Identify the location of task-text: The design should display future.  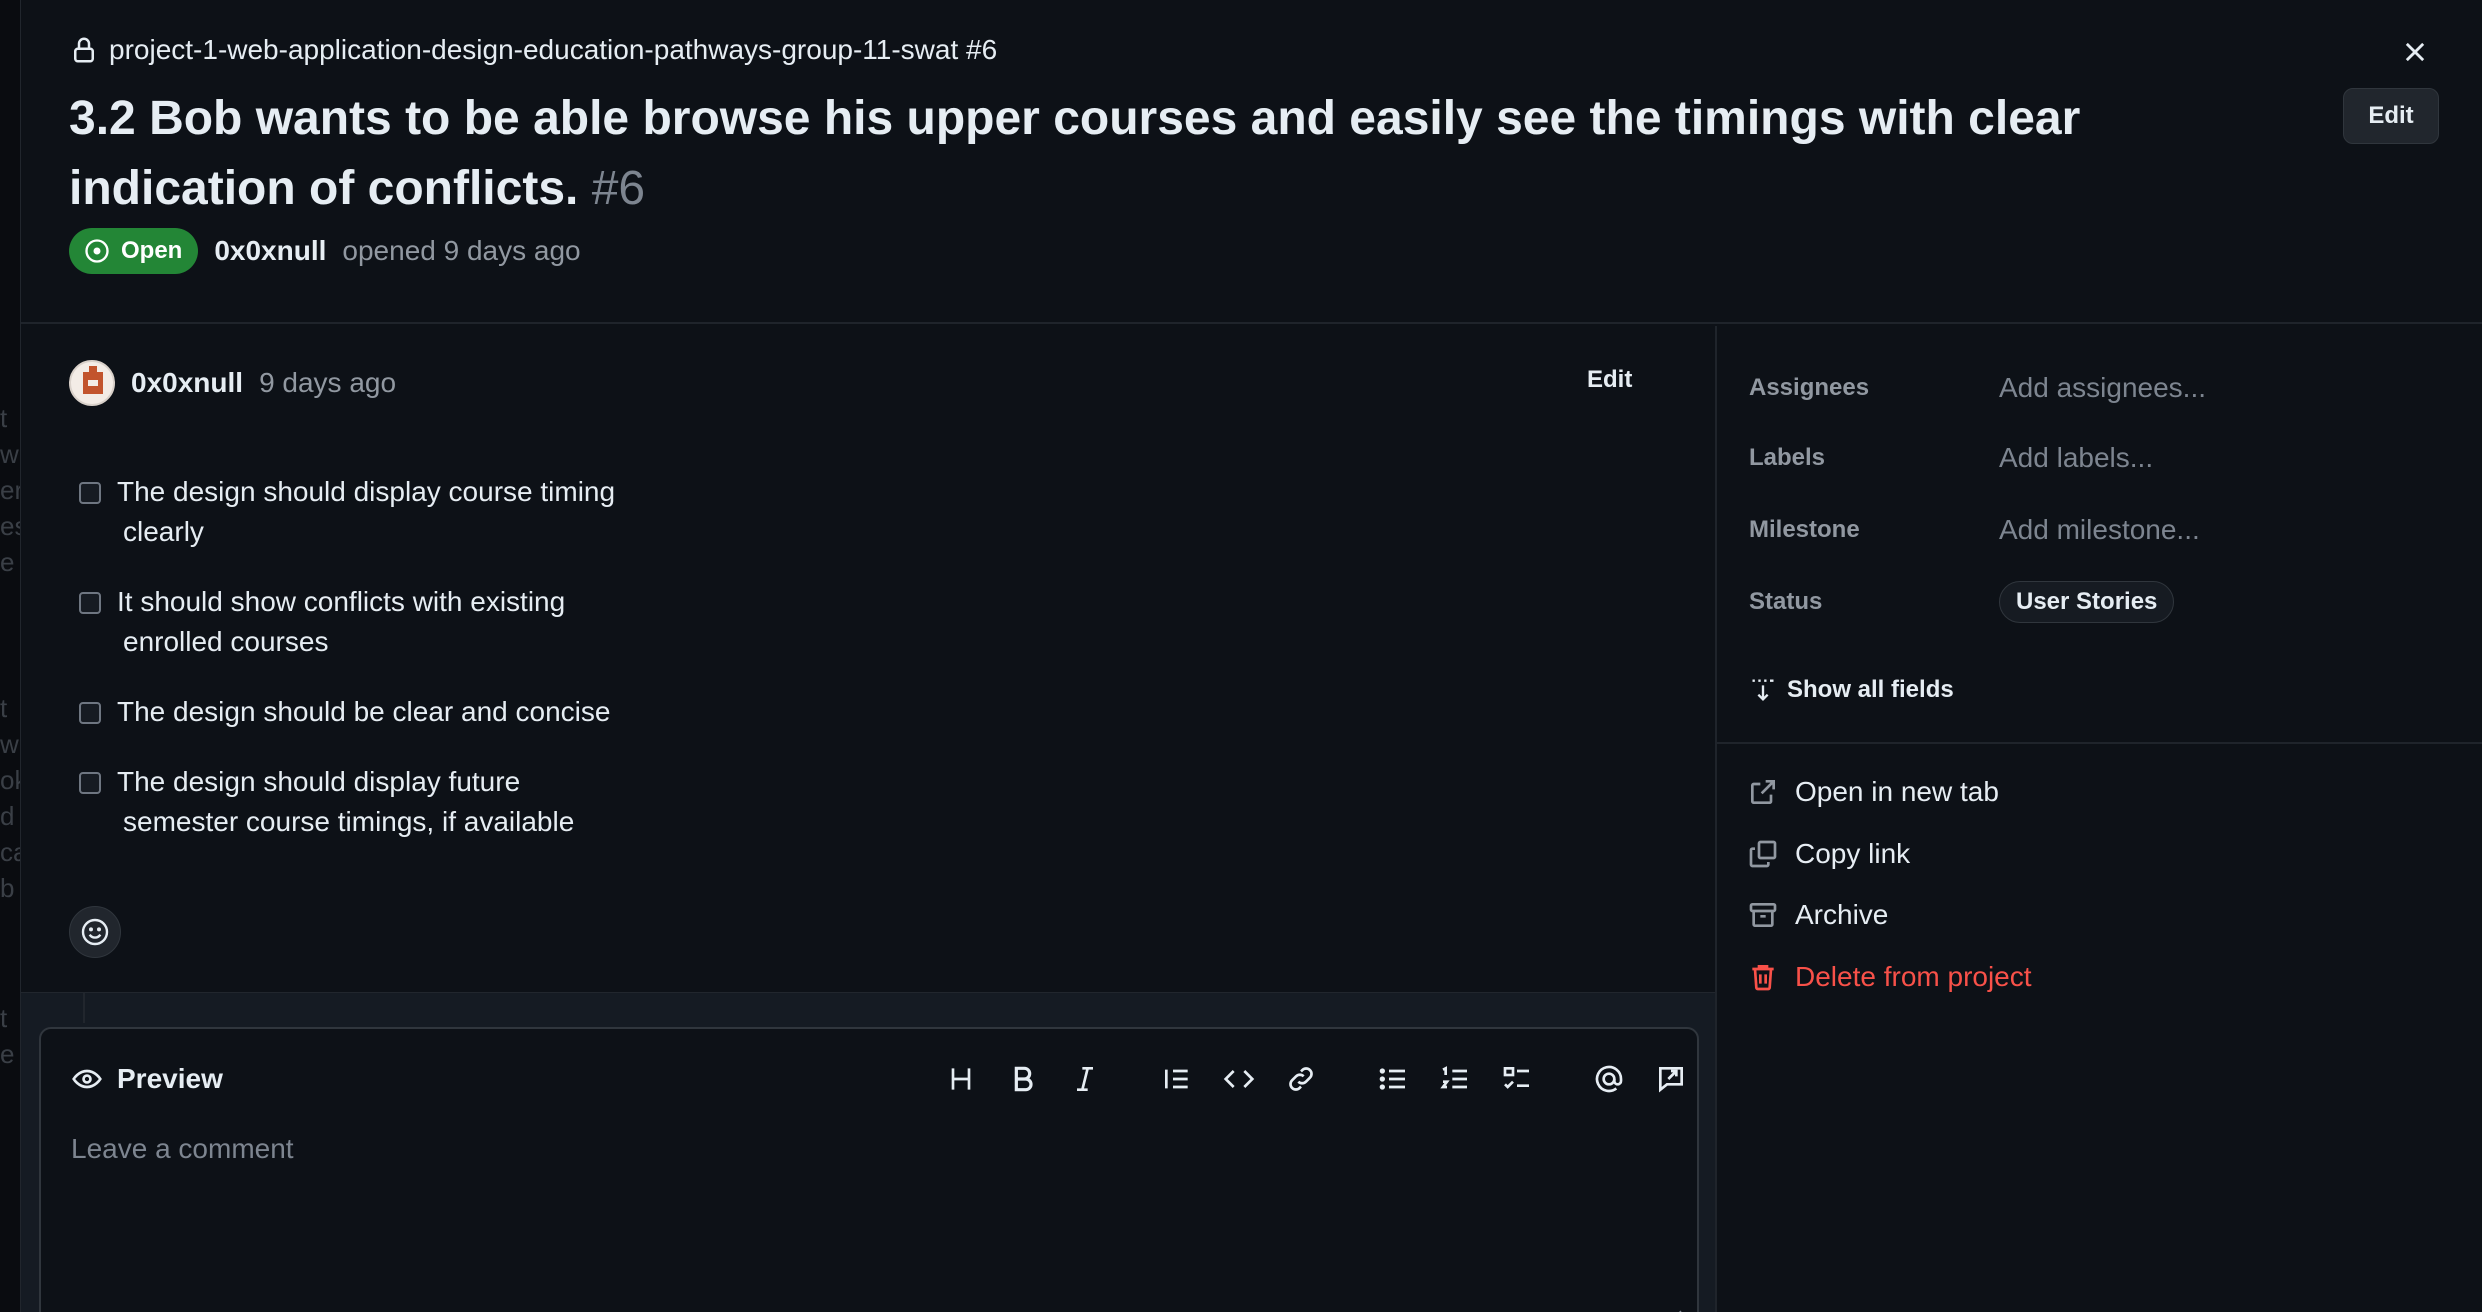
(319, 781).